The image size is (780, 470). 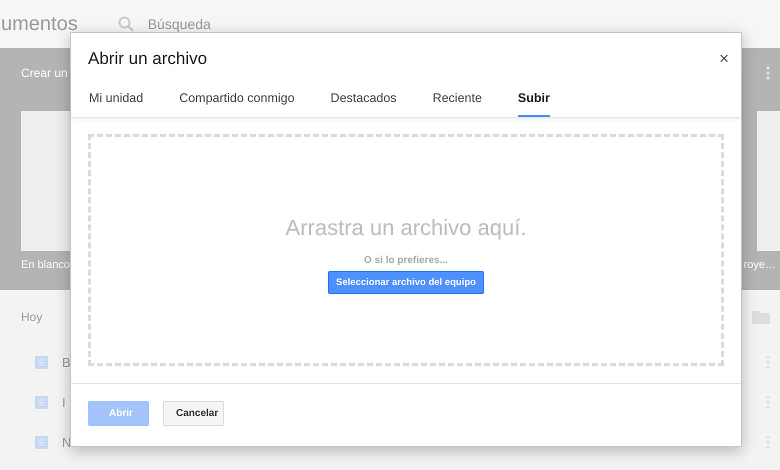 What do you see at coordinates (193, 413) in the screenshot?
I see `cancel-button: Cancelar` at bounding box center [193, 413].